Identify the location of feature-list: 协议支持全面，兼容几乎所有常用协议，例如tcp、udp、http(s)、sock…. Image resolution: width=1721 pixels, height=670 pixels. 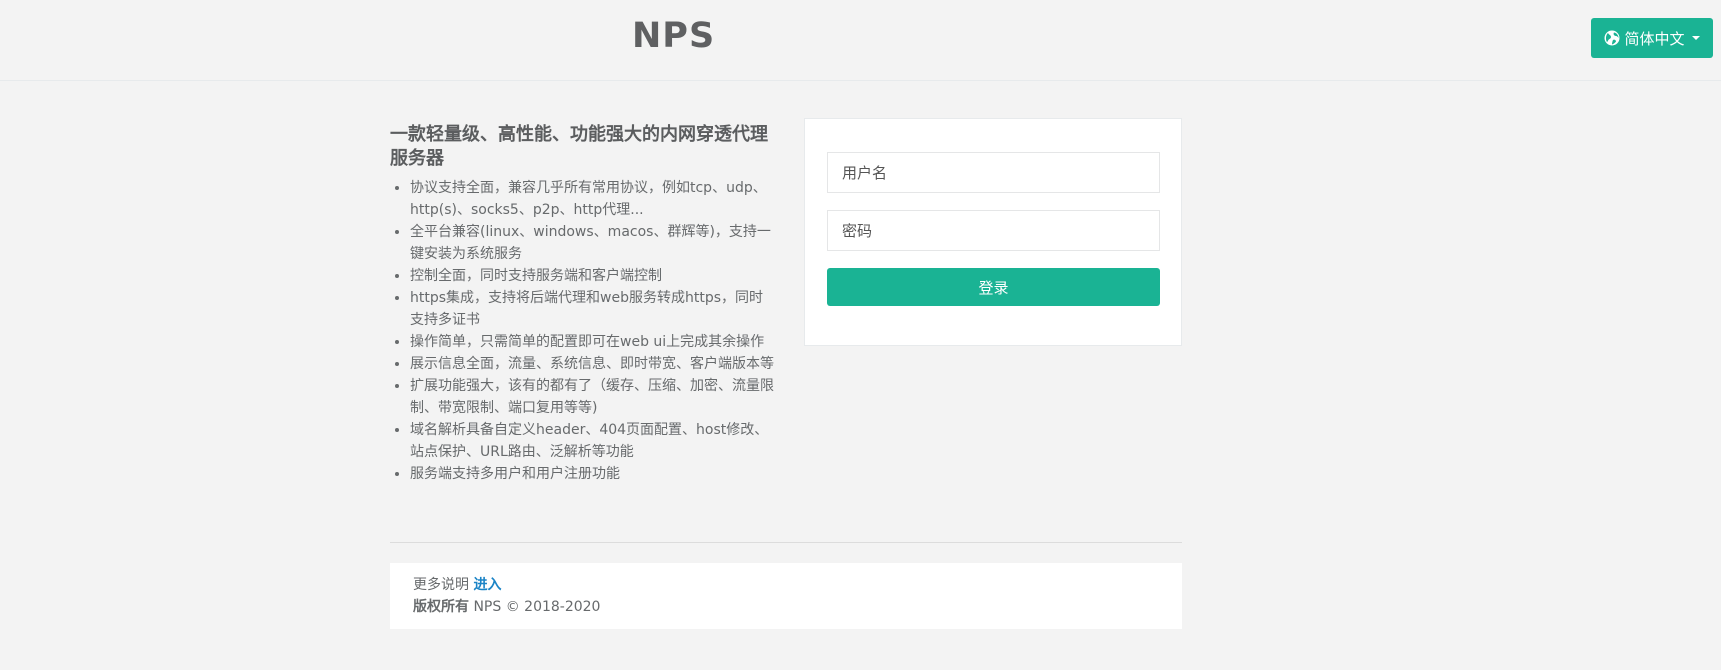
(582, 331).